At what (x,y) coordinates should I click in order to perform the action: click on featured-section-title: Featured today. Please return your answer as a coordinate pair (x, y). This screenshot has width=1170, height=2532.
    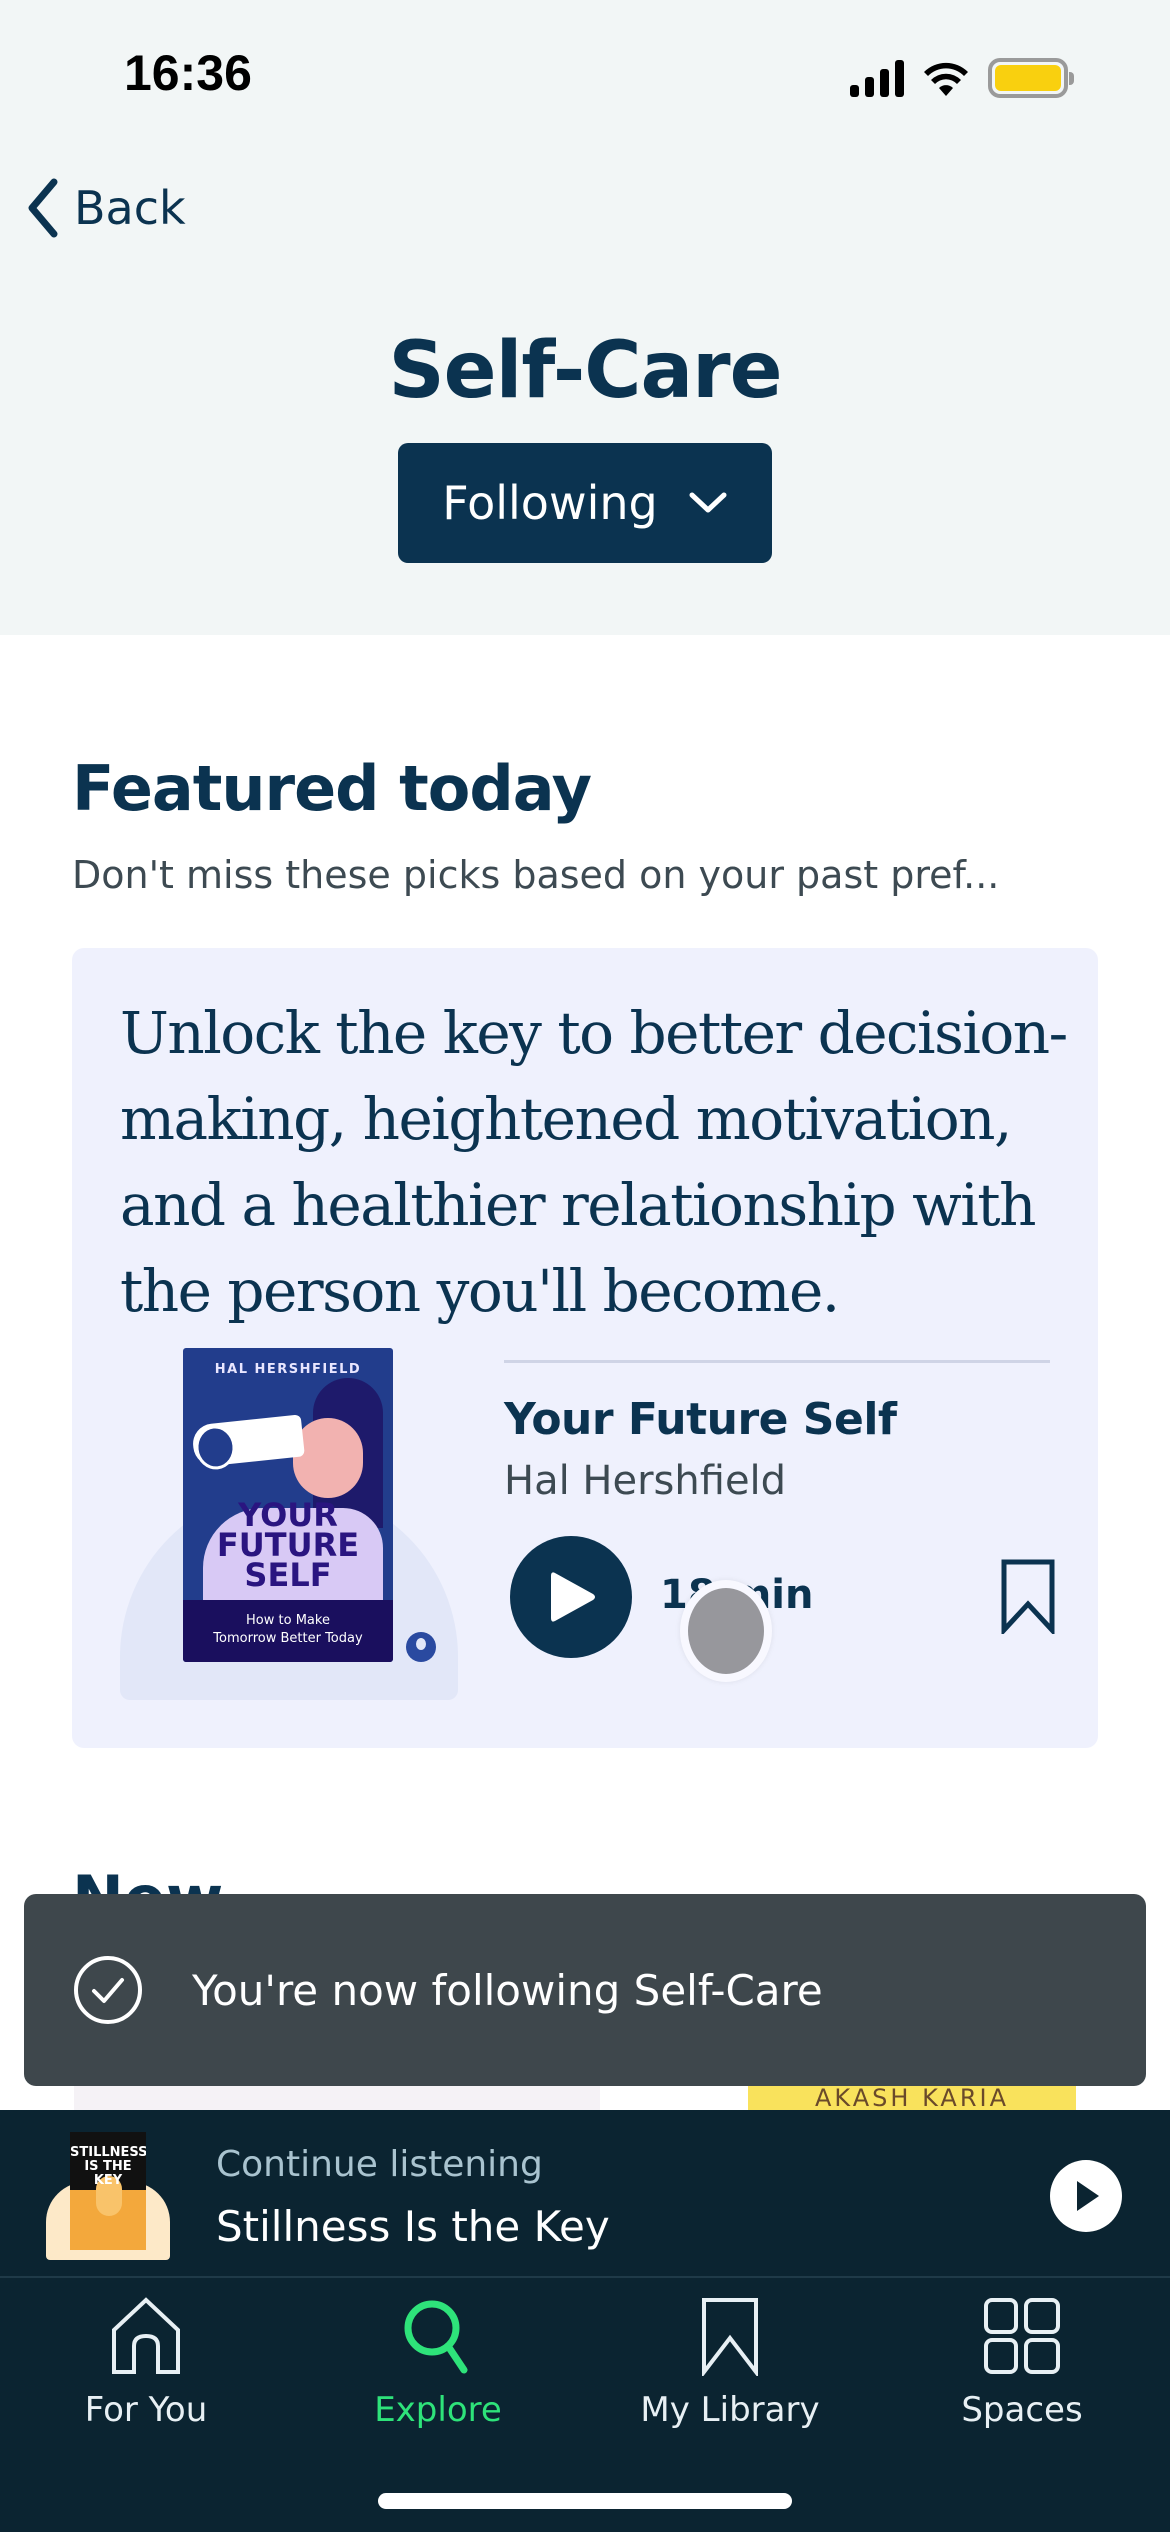
    Looking at the image, I should click on (332, 788).